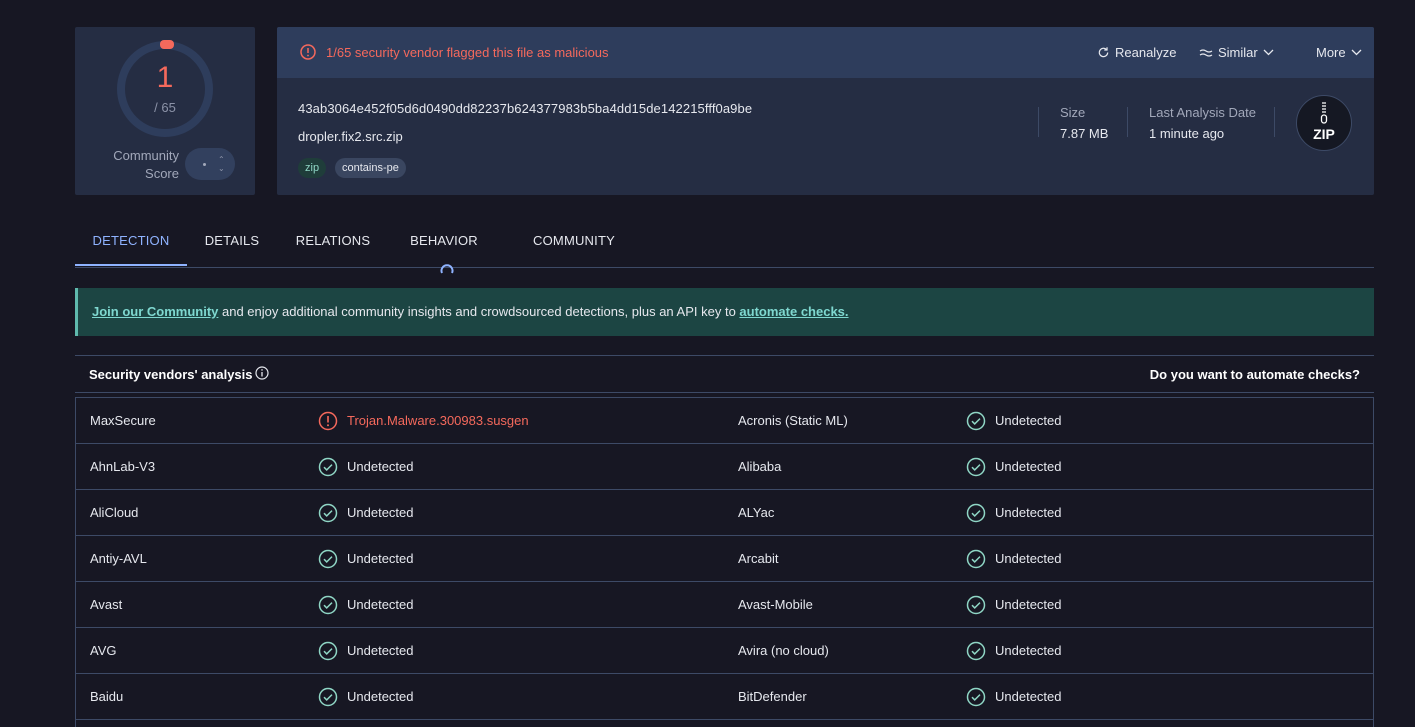 This screenshot has height=727, width=1415. I want to click on similar-icon, so click(1206, 52).